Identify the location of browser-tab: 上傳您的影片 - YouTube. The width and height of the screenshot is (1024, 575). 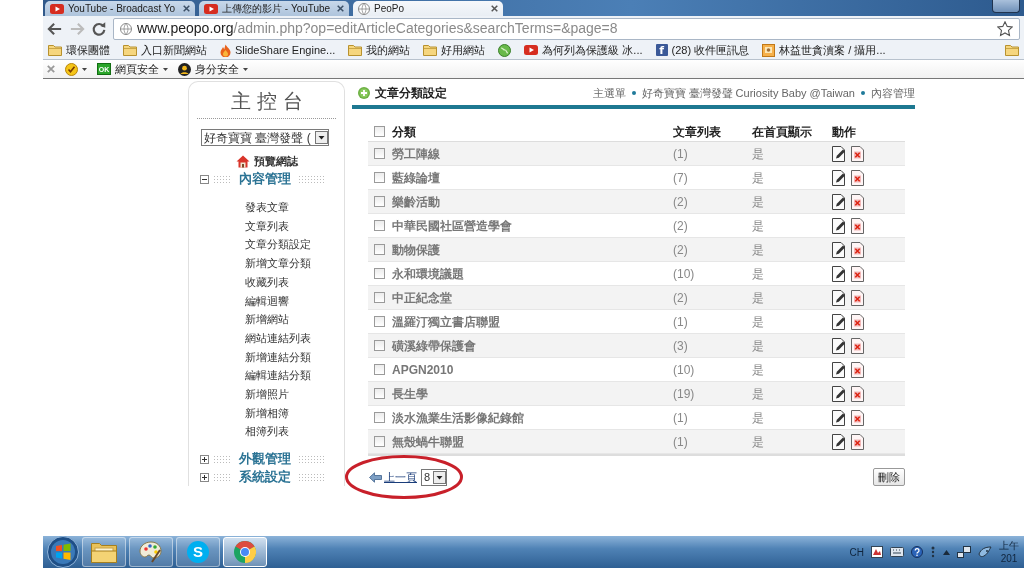
(274, 8).